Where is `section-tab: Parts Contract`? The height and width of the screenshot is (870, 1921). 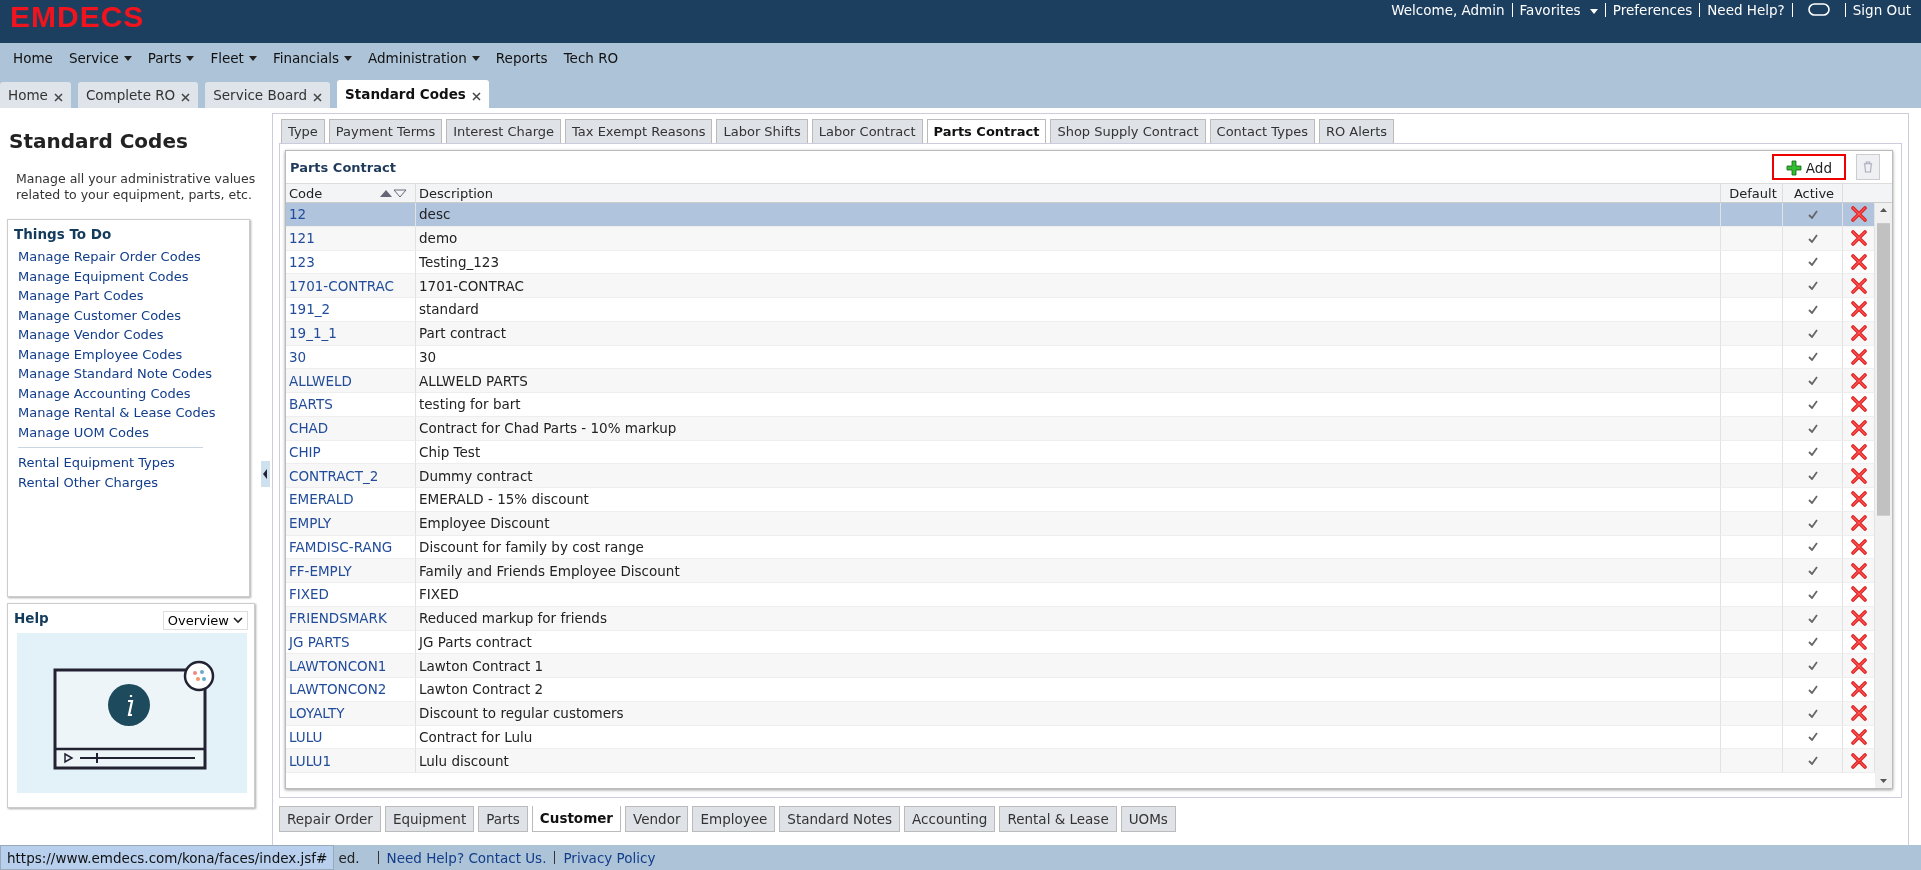
section-tab: Parts Contract is located at coordinates (986, 131).